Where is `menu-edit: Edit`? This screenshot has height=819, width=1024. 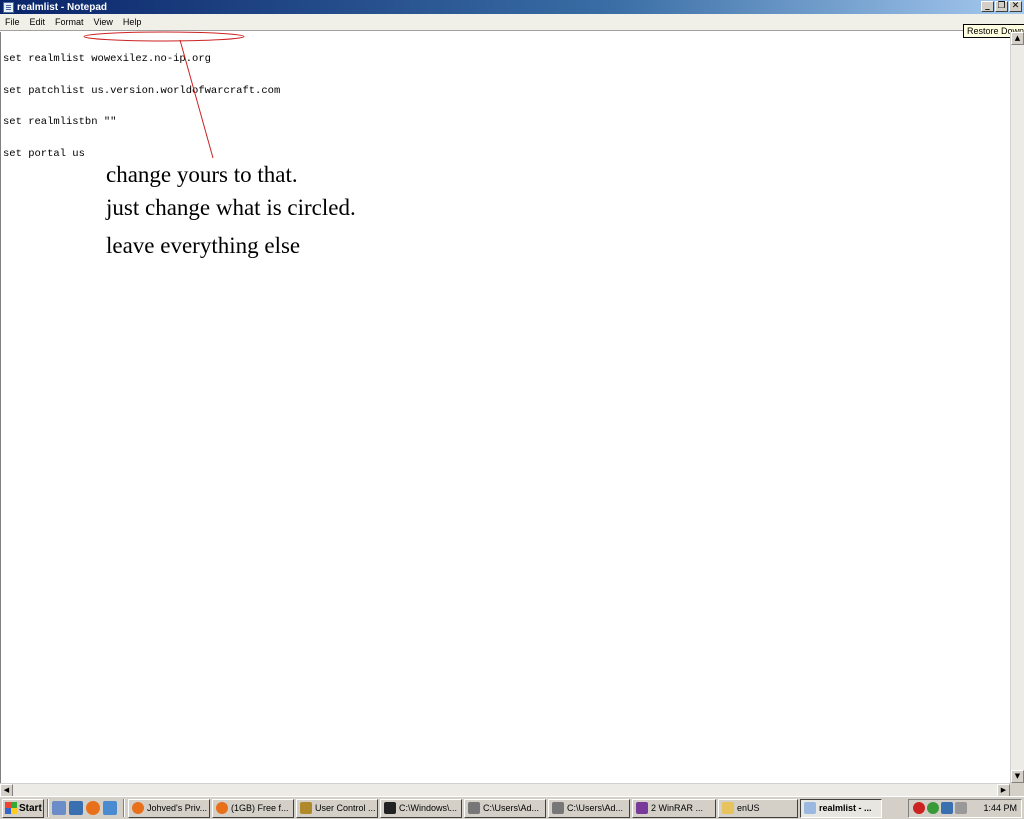 menu-edit: Edit is located at coordinates (38, 22).